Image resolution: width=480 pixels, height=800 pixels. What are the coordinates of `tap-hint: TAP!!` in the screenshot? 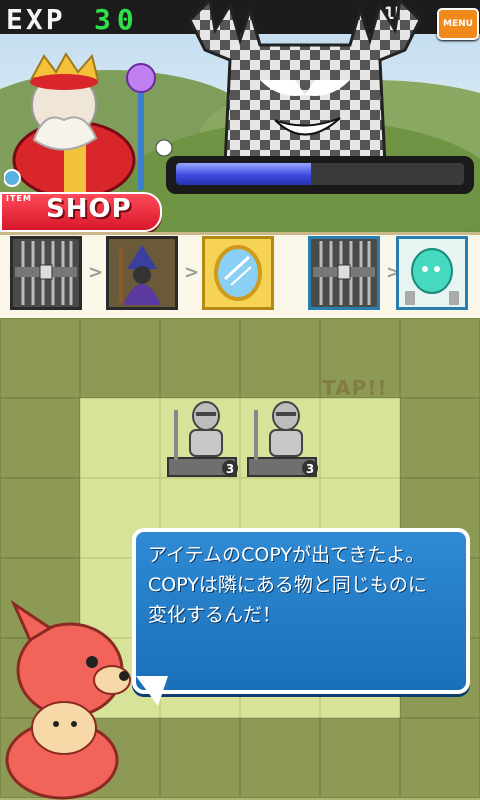 It's located at (355, 388).